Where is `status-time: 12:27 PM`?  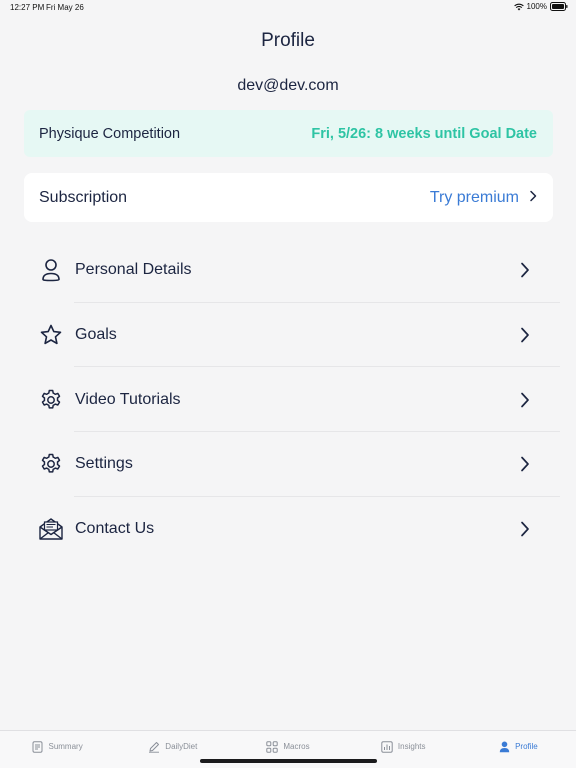 status-time: 12:27 PM is located at coordinates (27, 7).